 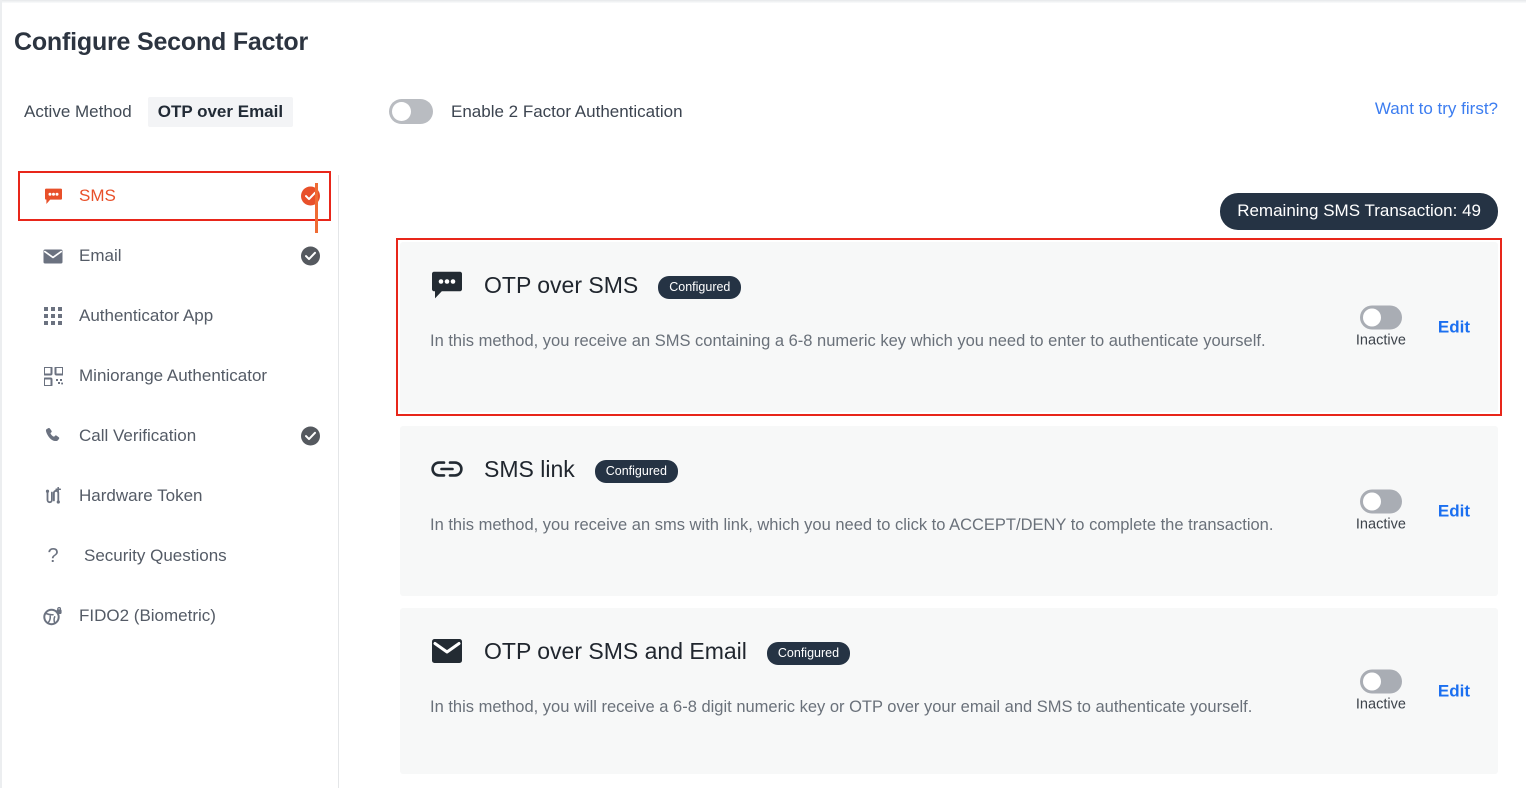 I want to click on sidebar-item-security-questions: ? Security Questions, so click(x=180, y=556).